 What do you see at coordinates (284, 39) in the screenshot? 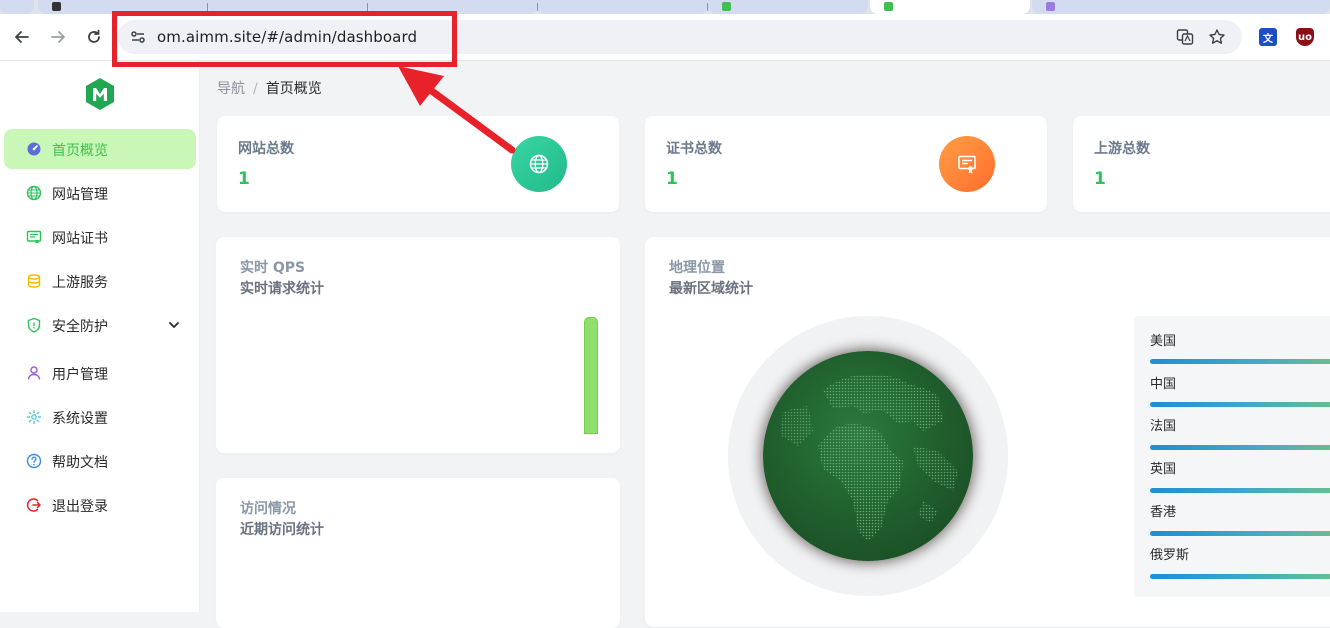
I see `annotation-highlight-box` at bounding box center [284, 39].